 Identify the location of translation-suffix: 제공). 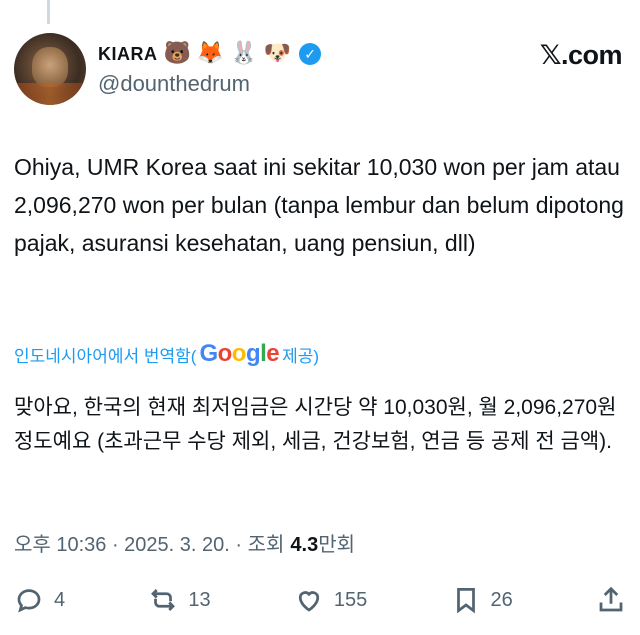
(301, 356).